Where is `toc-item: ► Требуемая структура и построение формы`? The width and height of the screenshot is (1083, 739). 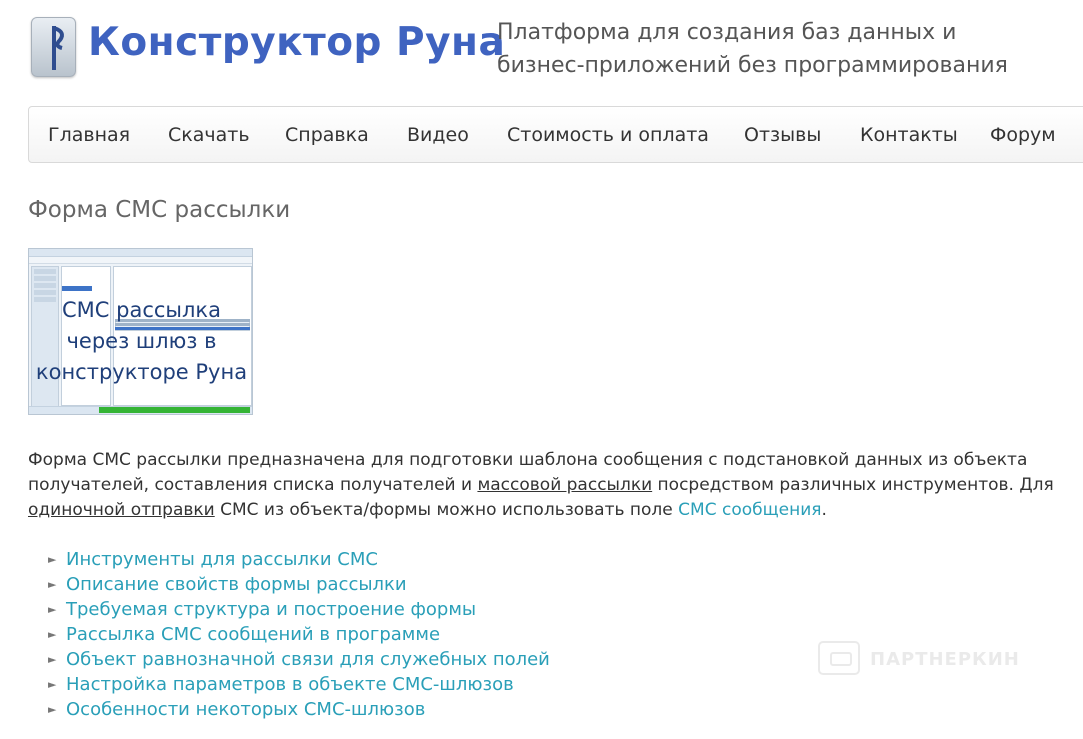 toc-item: ► Требуемая структура и построение формы is located at coordinates (299, 609).